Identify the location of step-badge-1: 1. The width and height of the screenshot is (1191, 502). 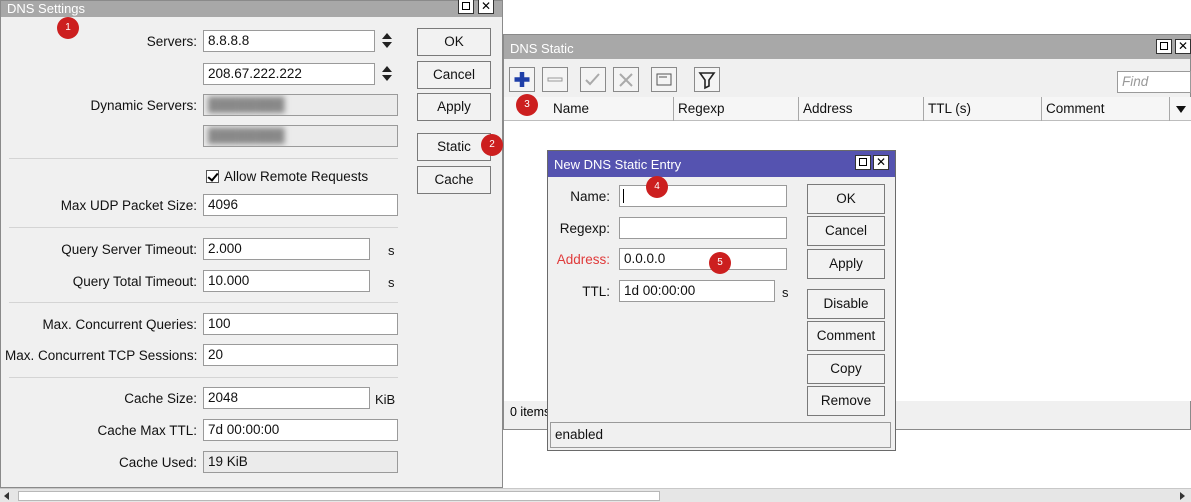
(68, 28).